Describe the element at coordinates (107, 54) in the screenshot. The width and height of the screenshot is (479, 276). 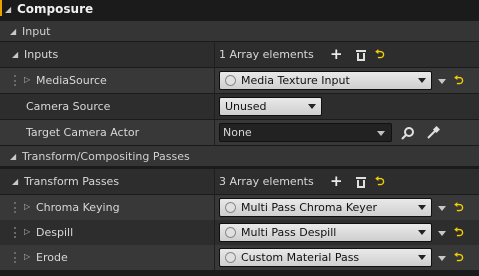
I see `property-name-cell: ◢ Inputs` at that location.